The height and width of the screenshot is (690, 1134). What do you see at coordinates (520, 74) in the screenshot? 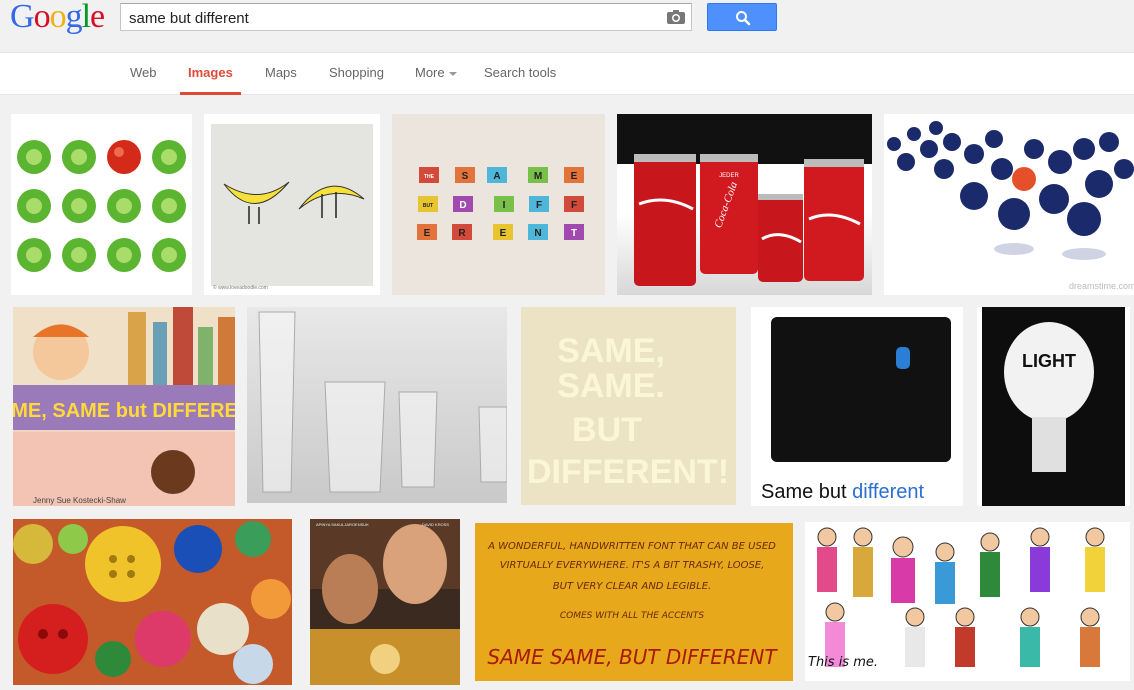
I see `tab-search-tools: Search tools` at bounding box center [520, 74].